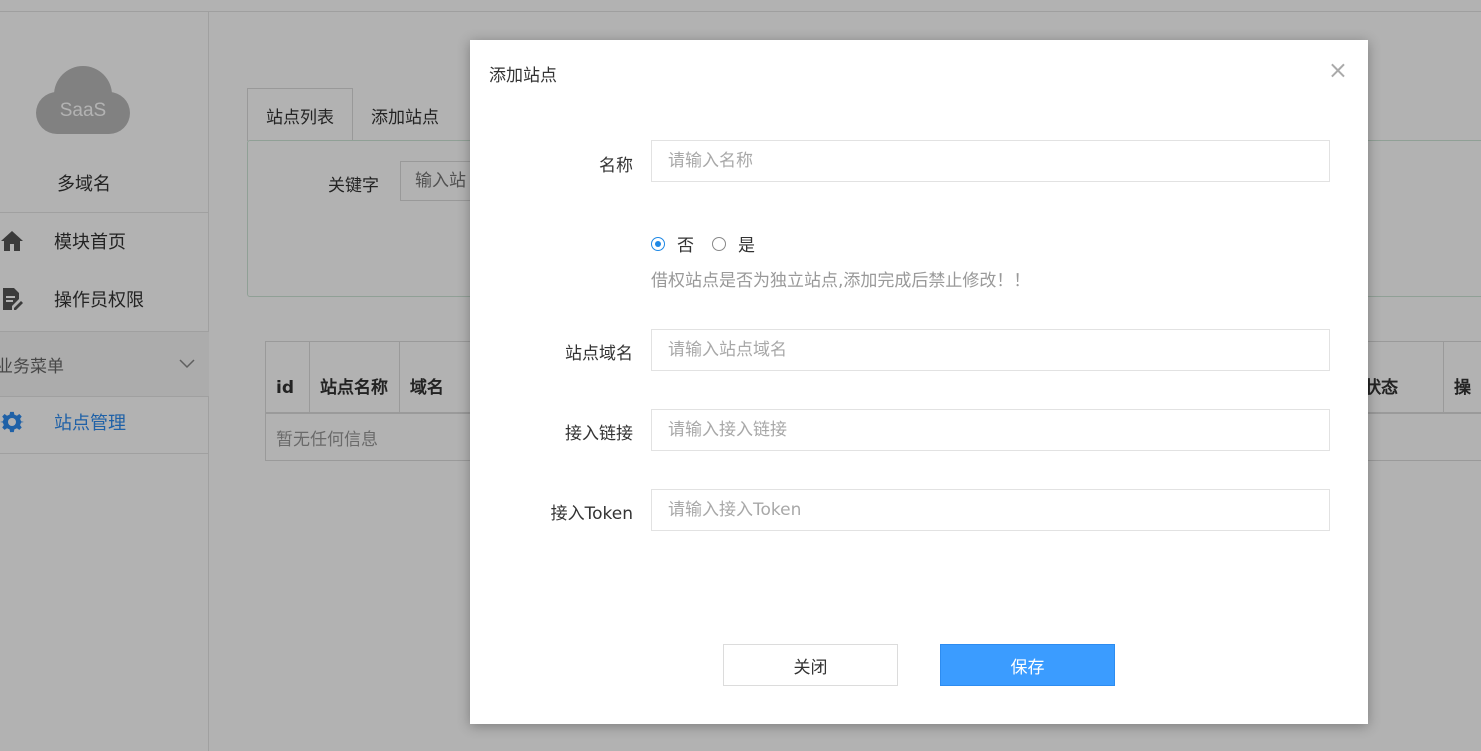 The width and height of the screenshot is (1481, 751). What do you see at coordinates (658, 243) in the screenshot?
I see `radio-no` at bounding box center [658, 243].